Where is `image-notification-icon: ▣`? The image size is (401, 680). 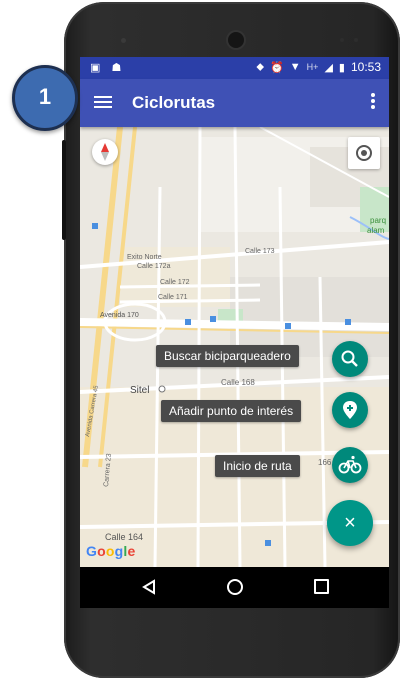 image-notification-icon: ▣ is located at coordinates (95, 68).